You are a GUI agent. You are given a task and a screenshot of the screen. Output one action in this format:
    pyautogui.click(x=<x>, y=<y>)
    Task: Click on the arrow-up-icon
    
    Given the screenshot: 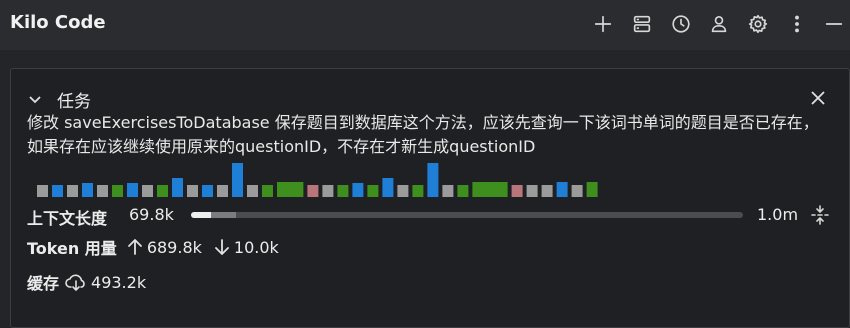 What is the action you would take?
    pyautogui.click(x=135, y=247)
    